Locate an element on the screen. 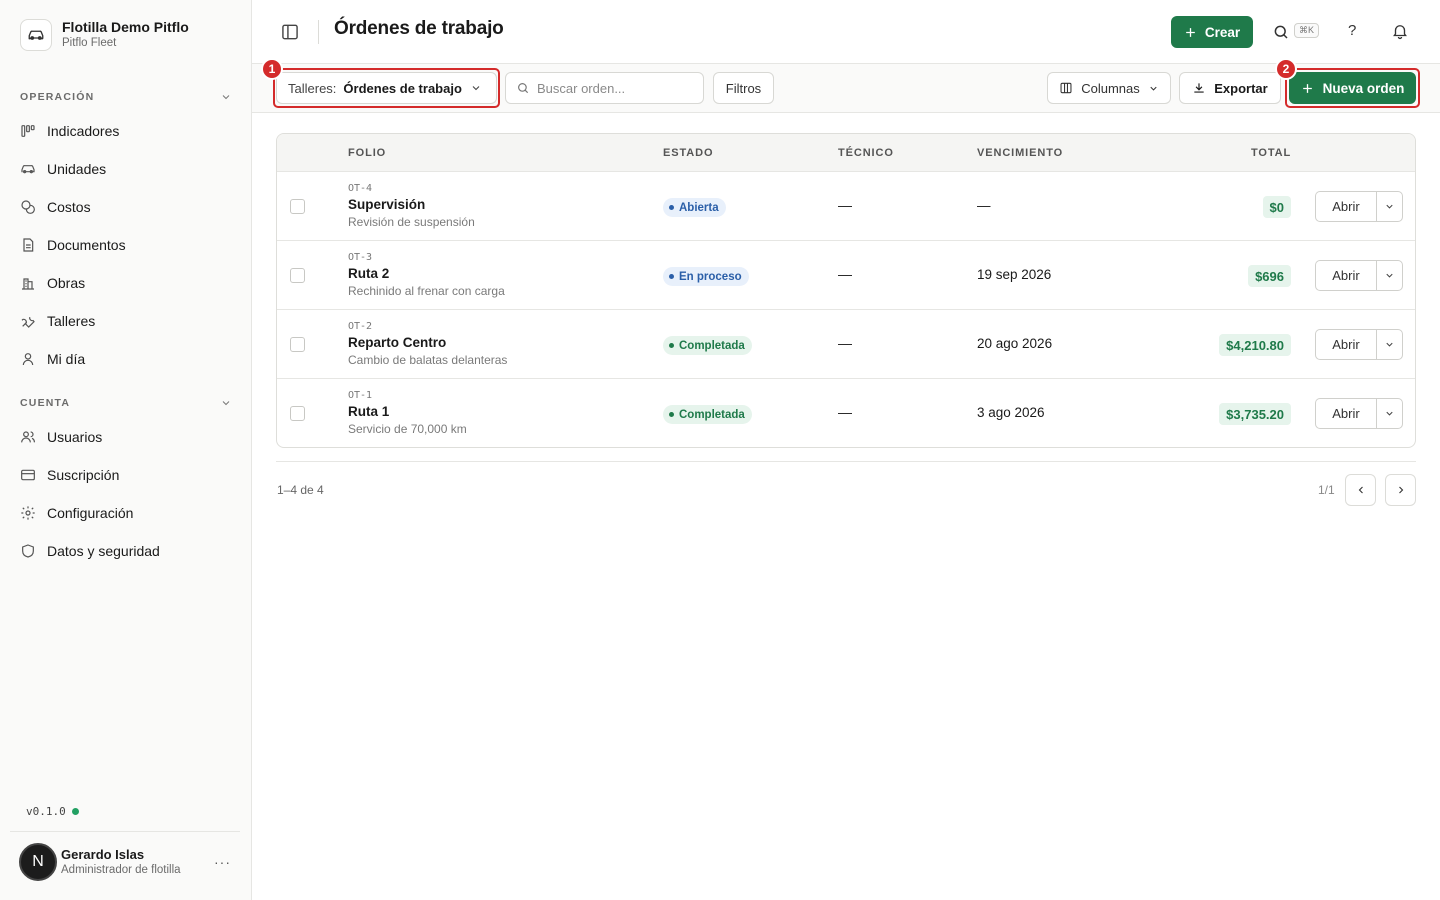 This screenshot has height=900, width=1440. total-badge: $3,735.20 is located at coordinates (1255, 414).